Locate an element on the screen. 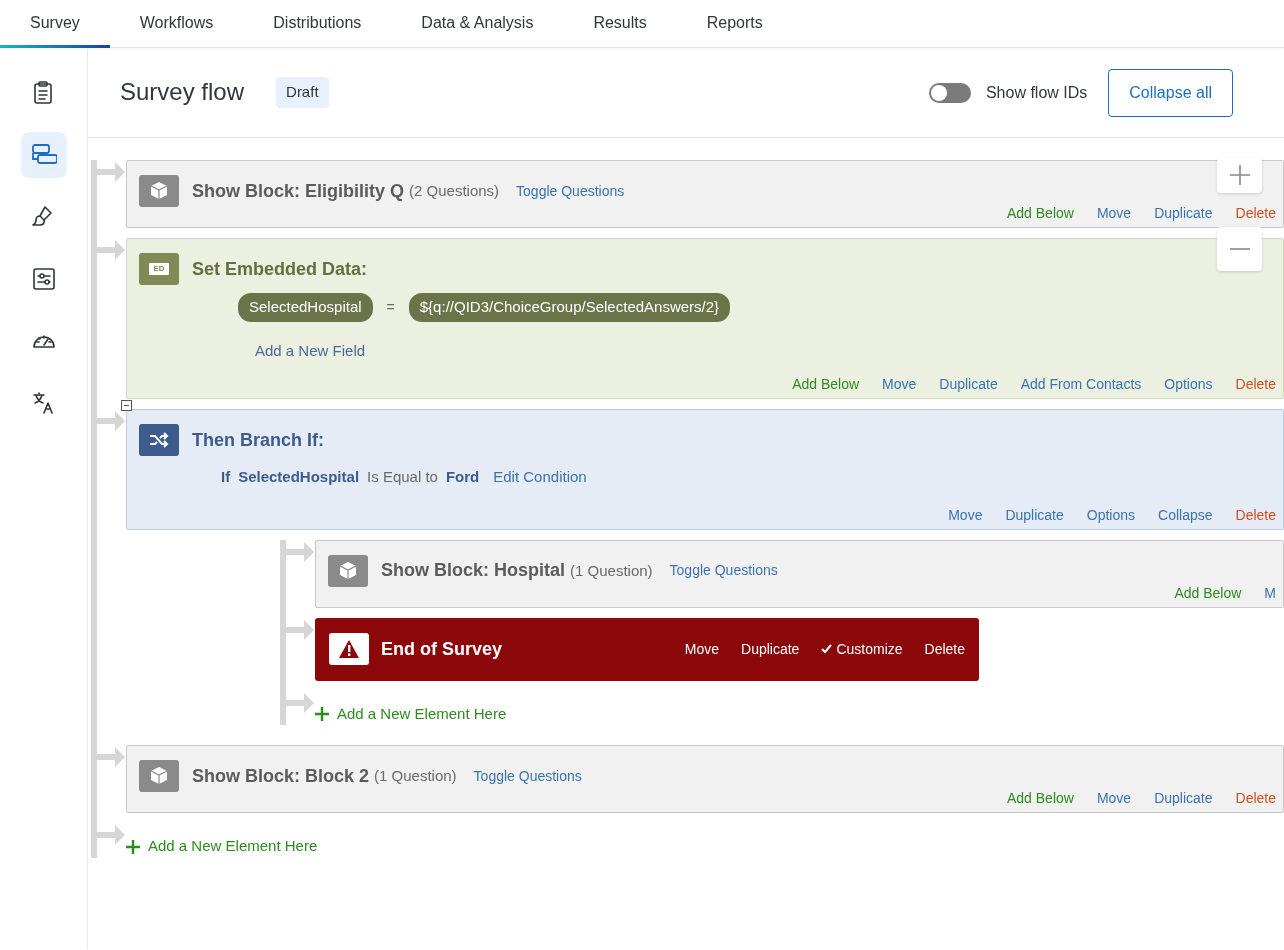 The height and width of the screenshot is (950, 1284). action-link: Customize is located at coordinates (862, 649).